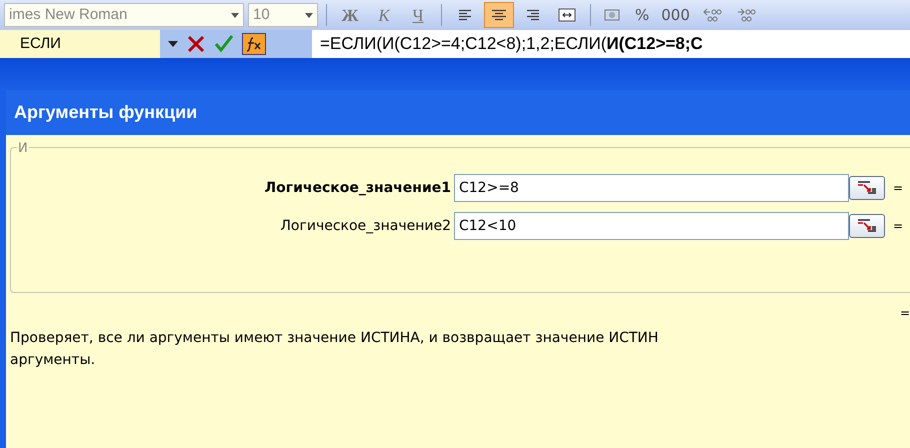  I want to click on font-select: imes New Roman, so click(124, 15).